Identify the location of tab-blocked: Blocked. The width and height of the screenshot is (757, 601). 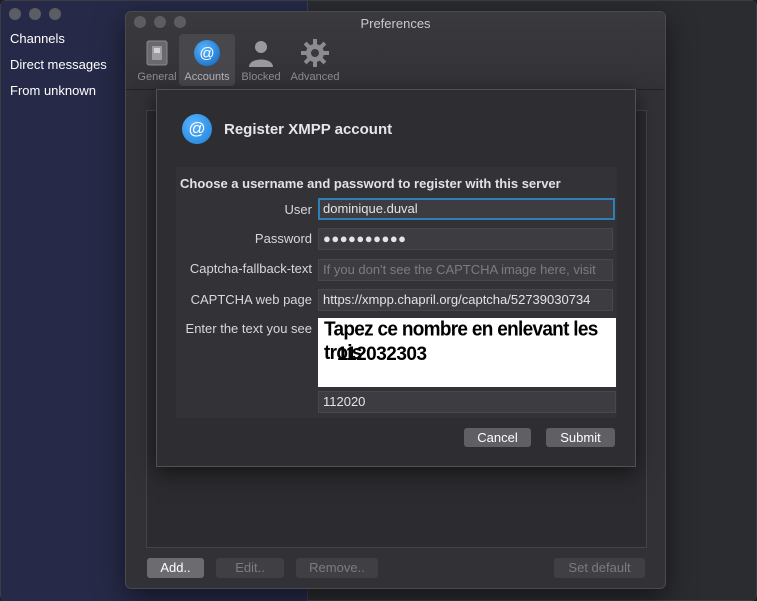
(261, 60).